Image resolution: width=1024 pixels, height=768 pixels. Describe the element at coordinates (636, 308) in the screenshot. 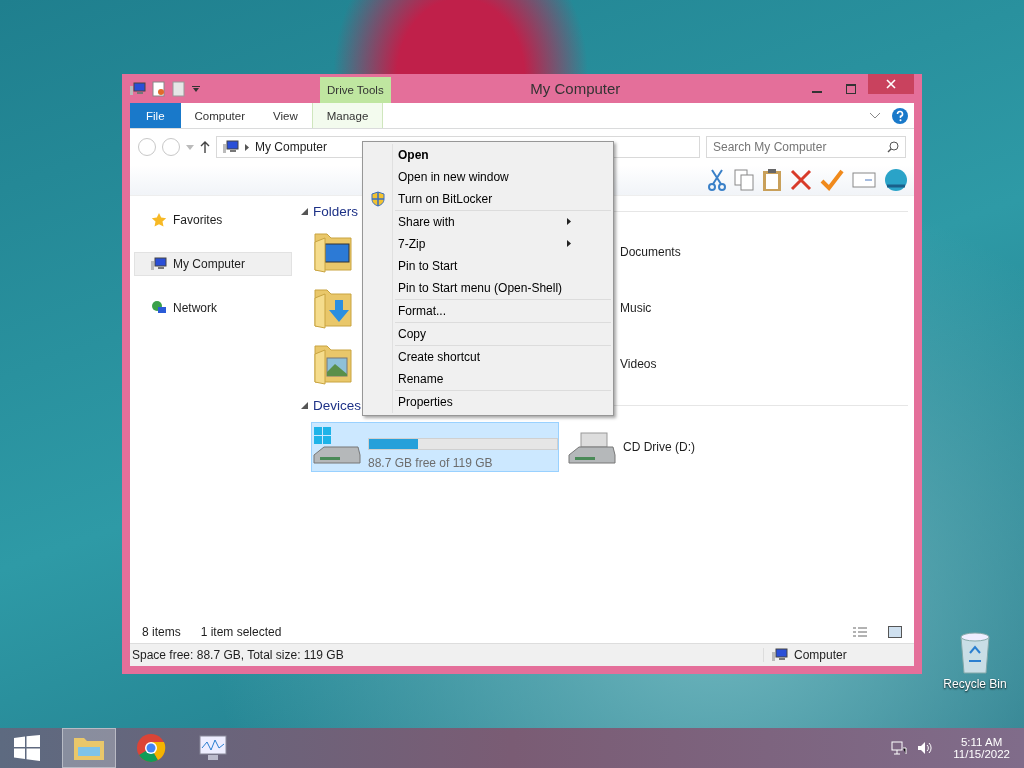

I see `folder-label: Music` at that location.